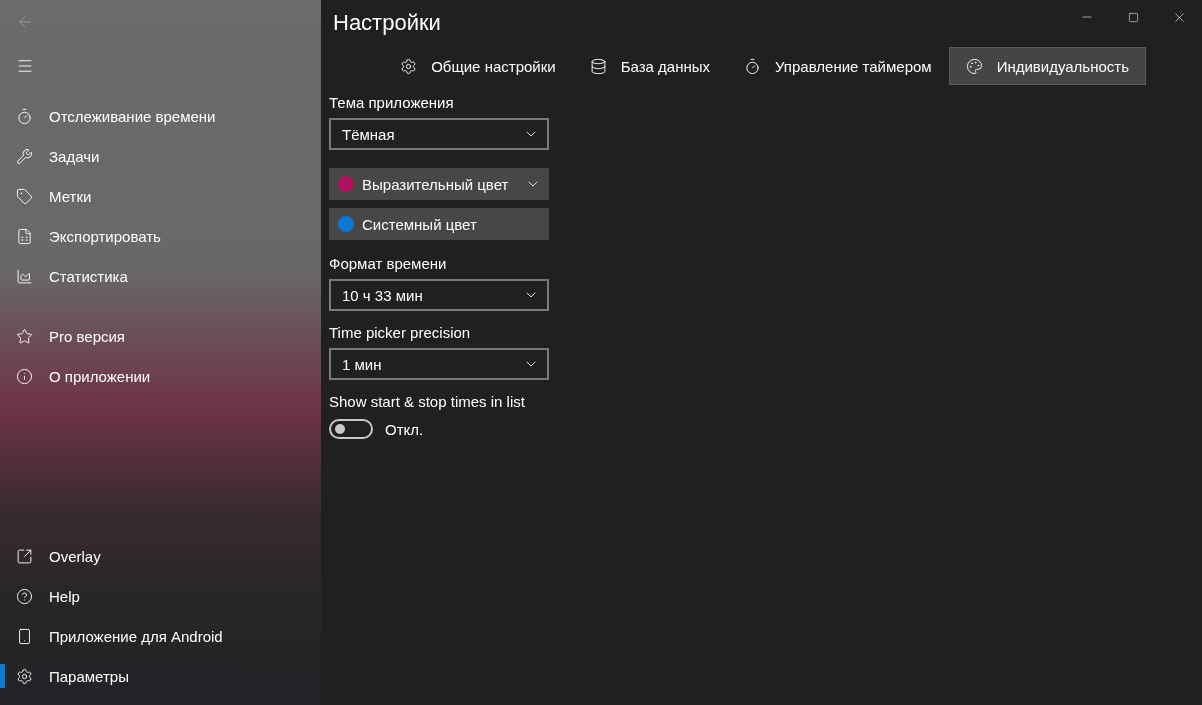 This screenshot has height=705, width=1202. I want to click on tab: Общие настройки, so click(478, 66).